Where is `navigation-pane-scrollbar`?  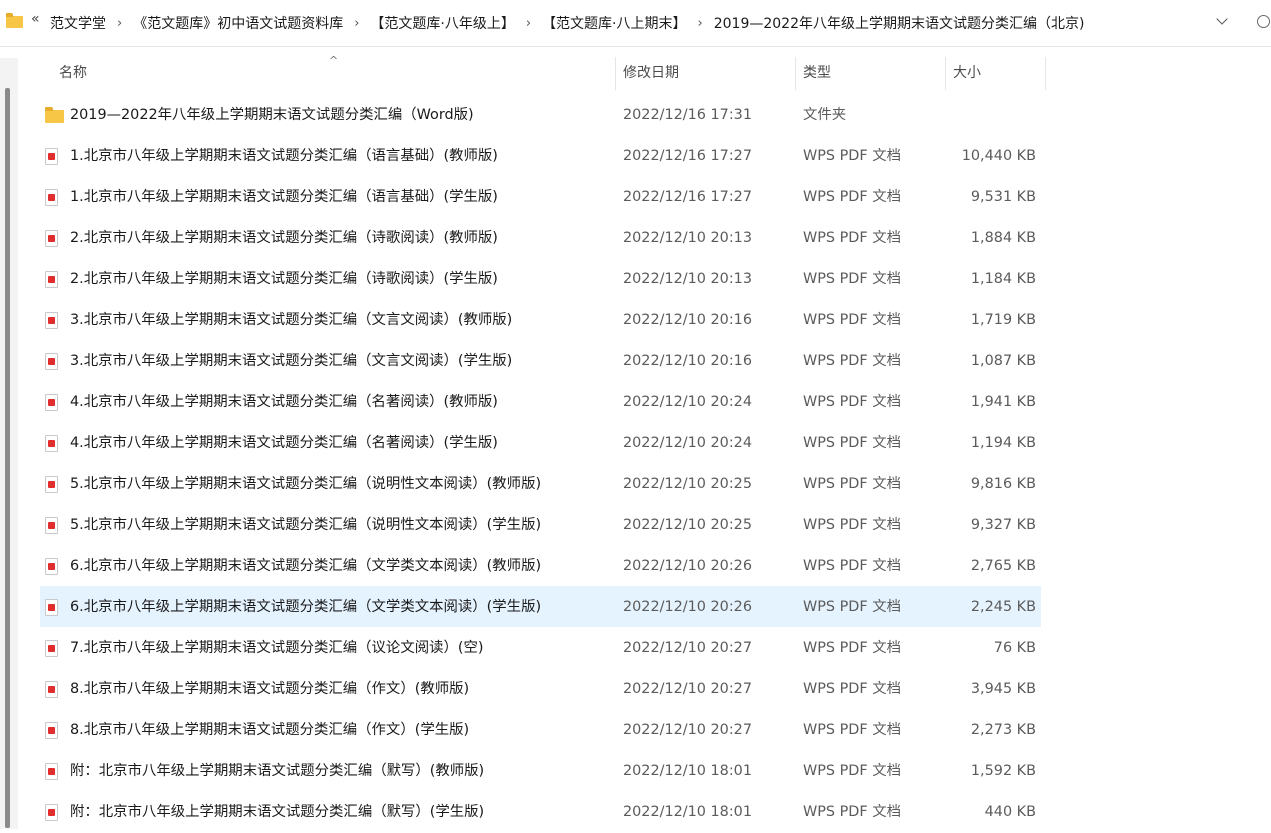 navigation-pane-scrollbar is located at coordinates (9, 443).